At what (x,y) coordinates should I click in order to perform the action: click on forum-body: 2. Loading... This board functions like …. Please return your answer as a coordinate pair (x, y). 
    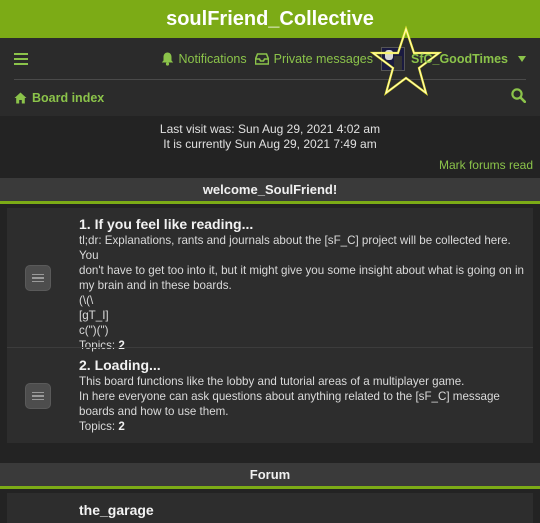
    Looking at the image, I should click on (302, 395).